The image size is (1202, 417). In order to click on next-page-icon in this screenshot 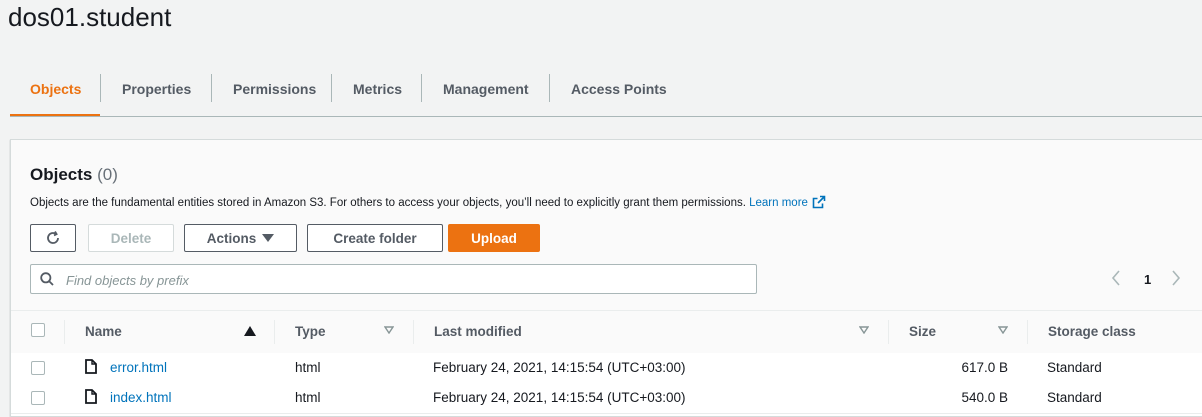, I will do `click(1176, 278)`.